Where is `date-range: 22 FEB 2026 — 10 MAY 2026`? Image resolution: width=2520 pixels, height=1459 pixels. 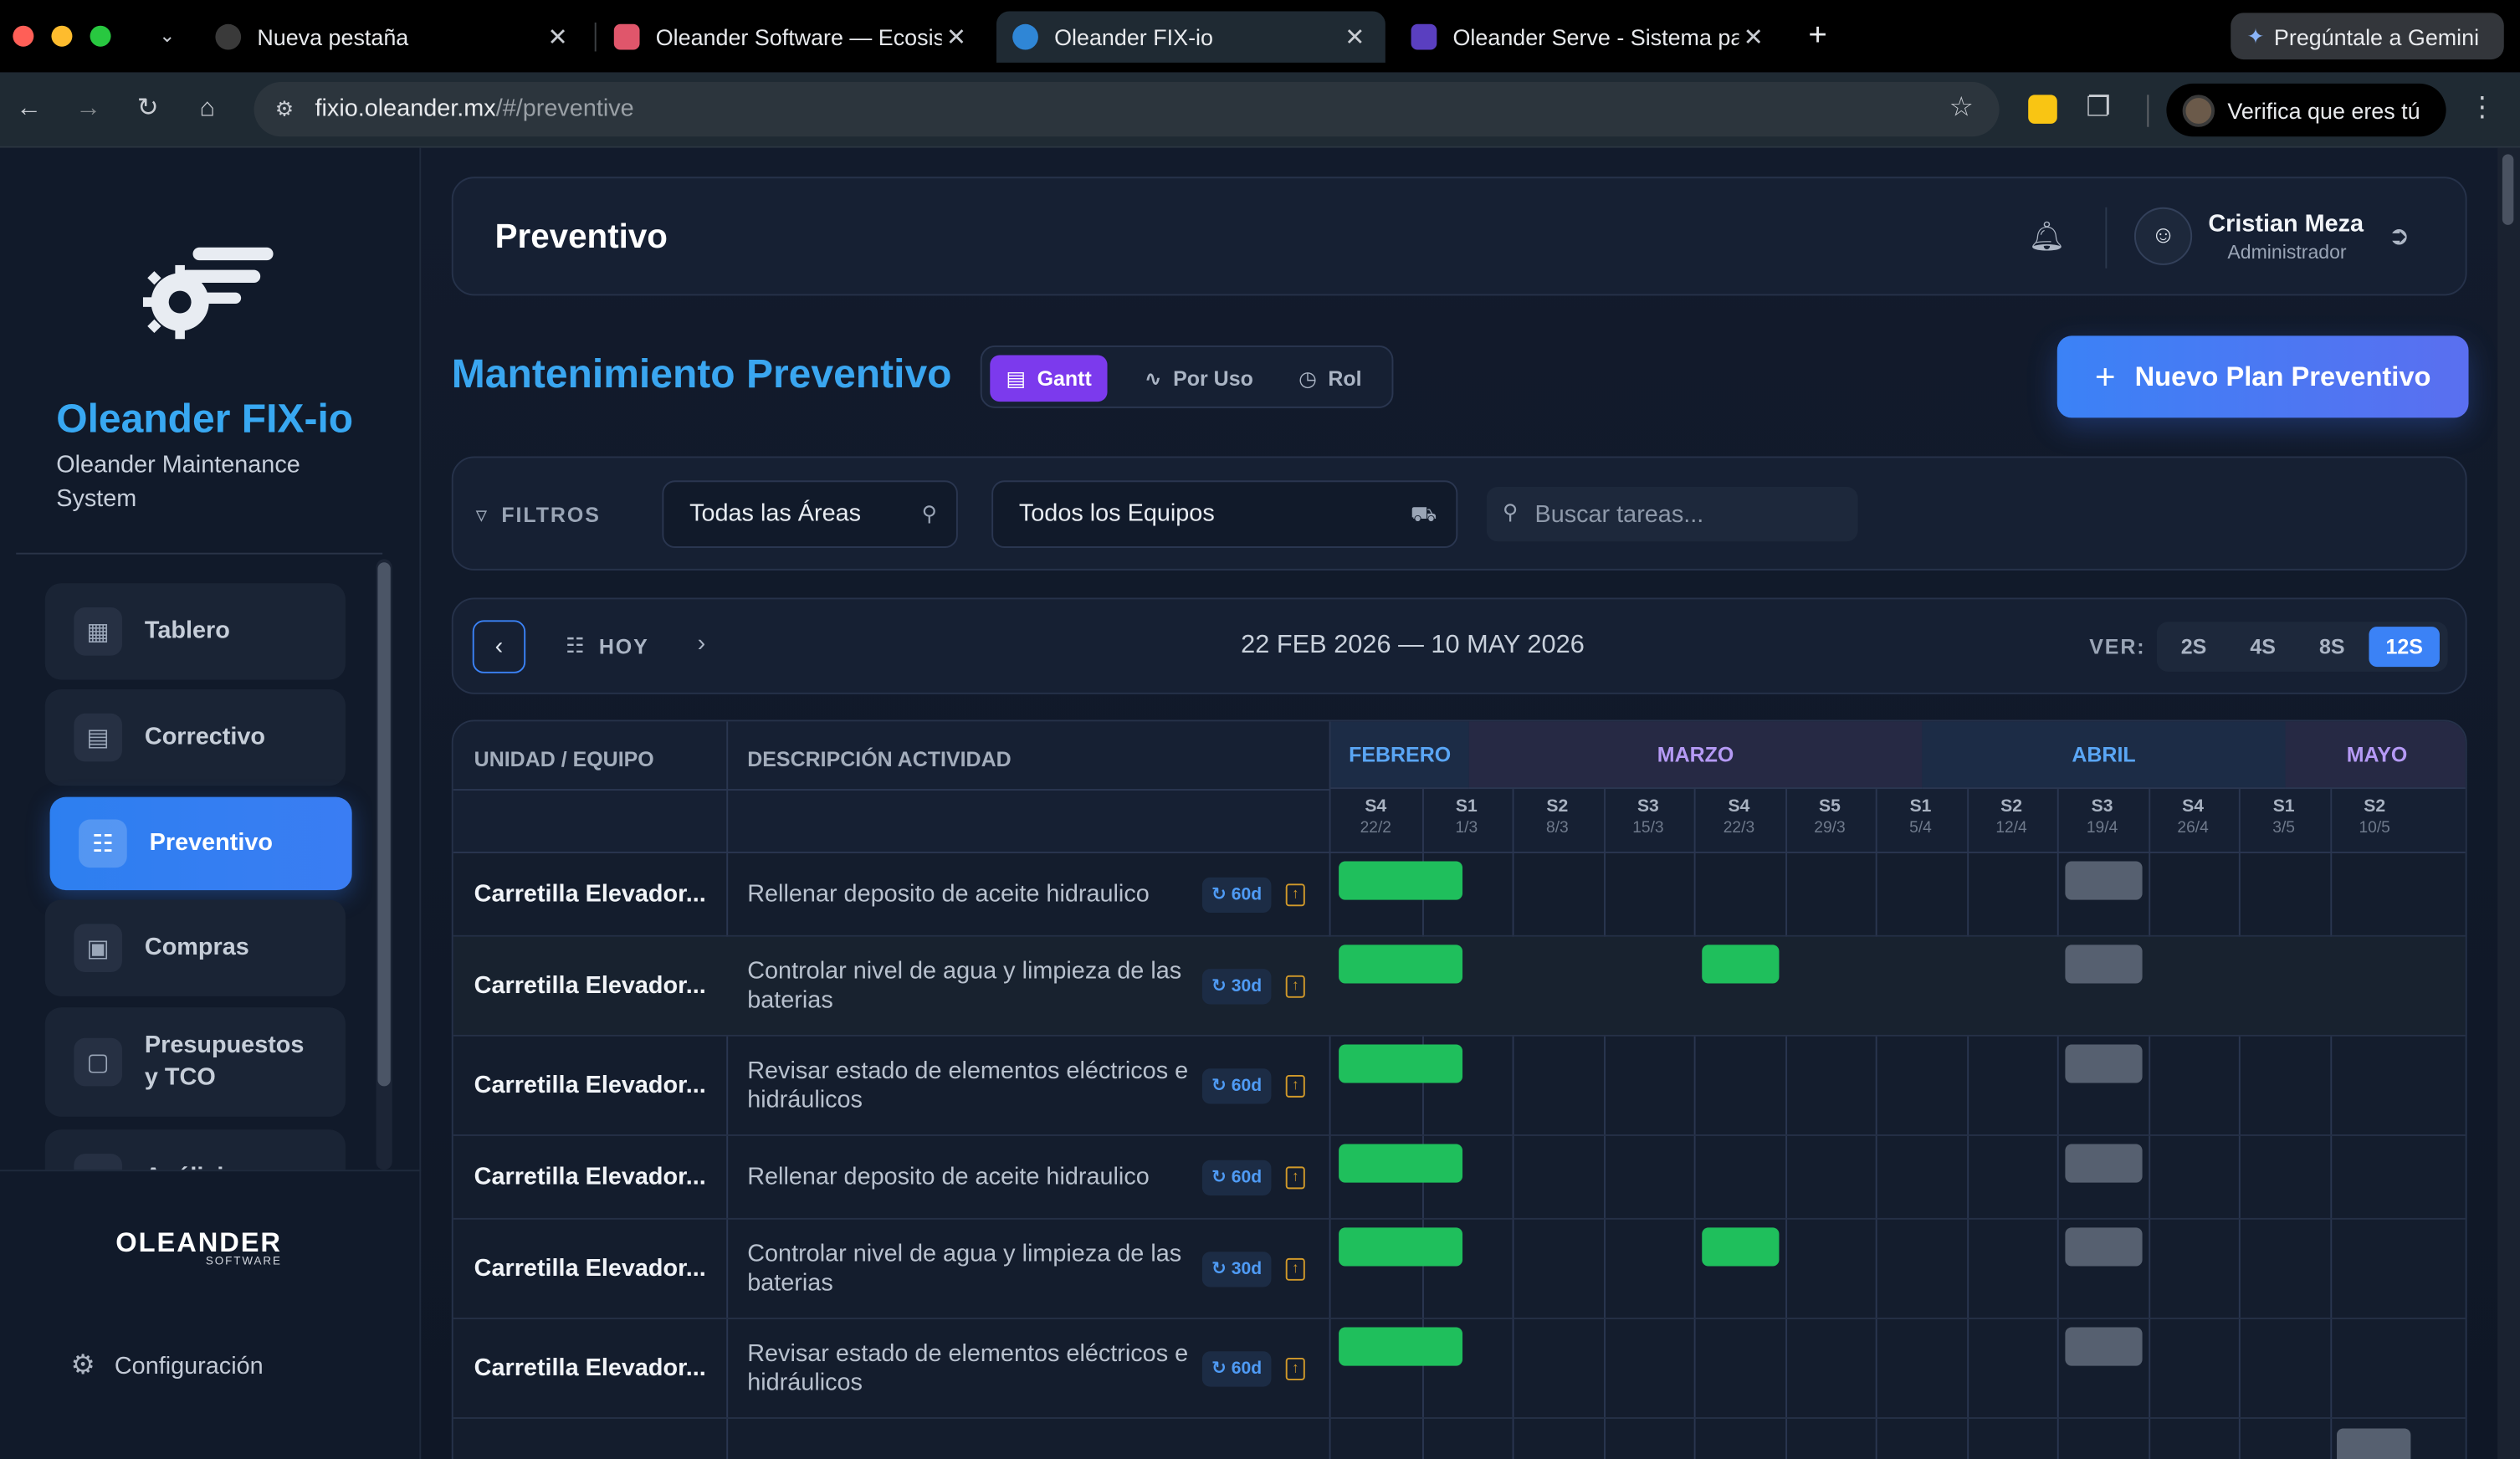 date-range: 22 FEB 2026 — 10 MAY 2026 is located at coordinates (1413, 645).